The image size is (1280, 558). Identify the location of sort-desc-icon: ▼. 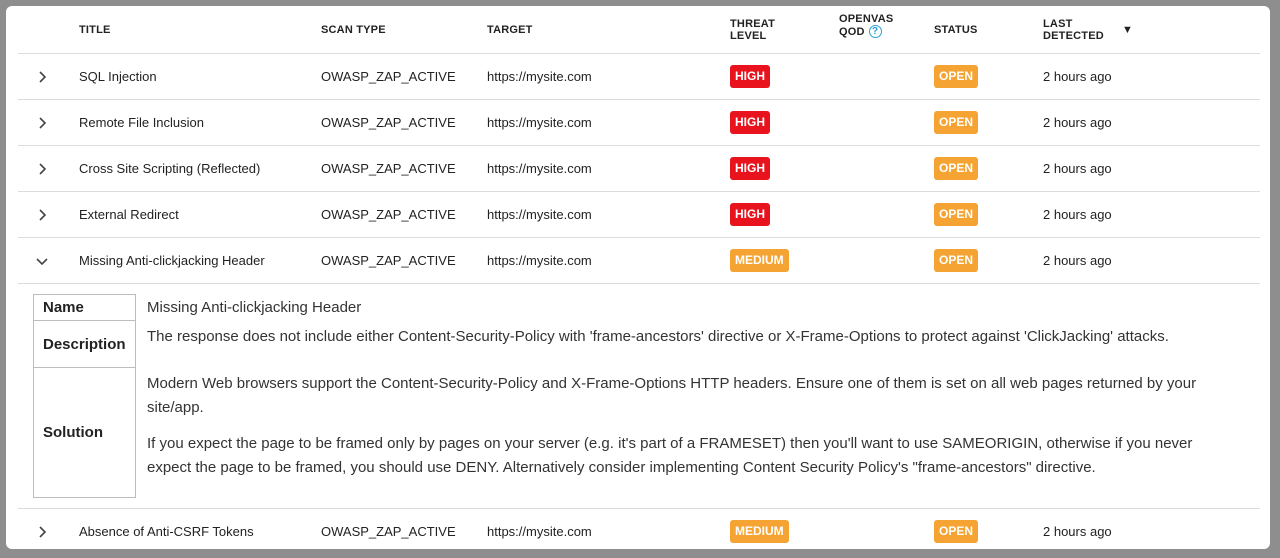
(1127, 29).